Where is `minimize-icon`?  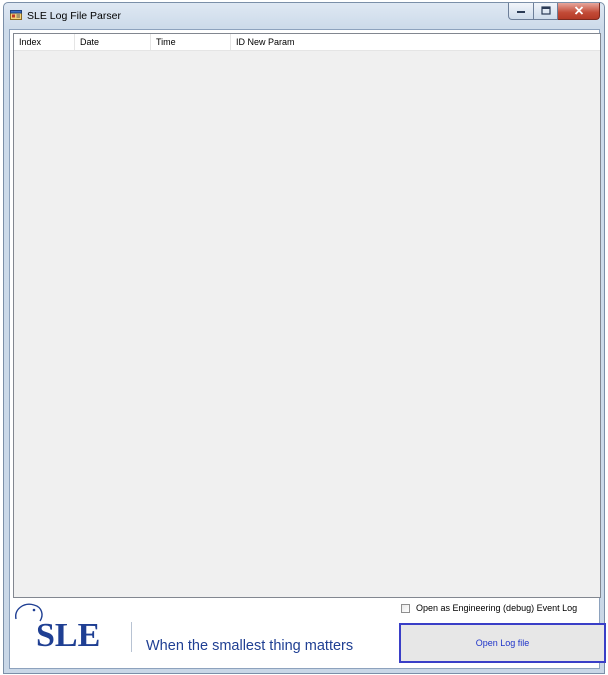
minimize-icon is located at coordinates (521, 11).